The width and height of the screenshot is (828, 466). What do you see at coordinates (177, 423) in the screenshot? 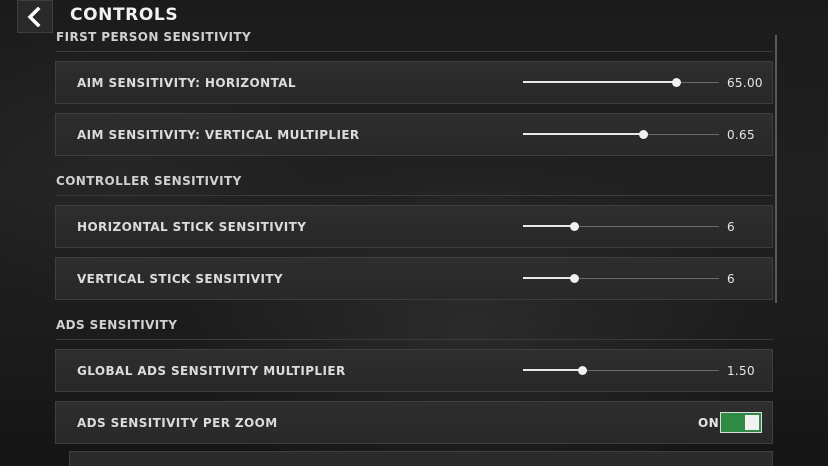
I see `setting-label: ADS SENSITIVITY PER ZOOM` at bounding box center [177, 423].